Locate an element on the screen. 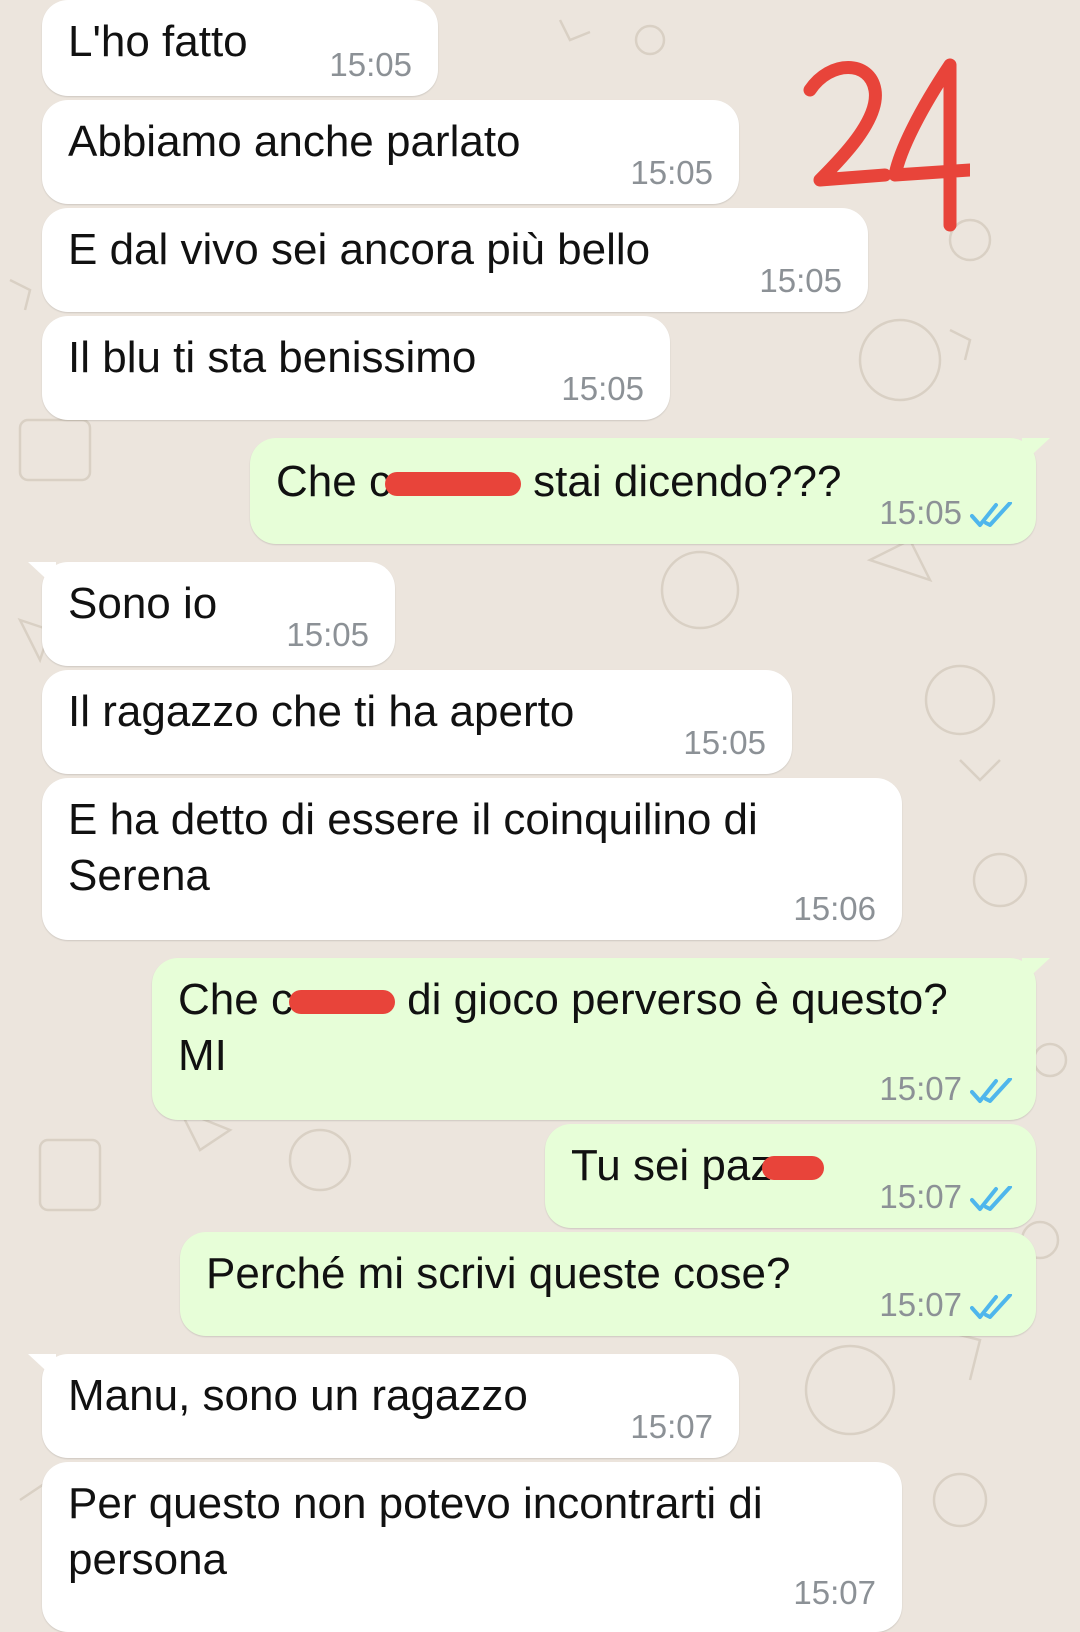  red-handwritten-annotation is located at coordinates (886, 145).